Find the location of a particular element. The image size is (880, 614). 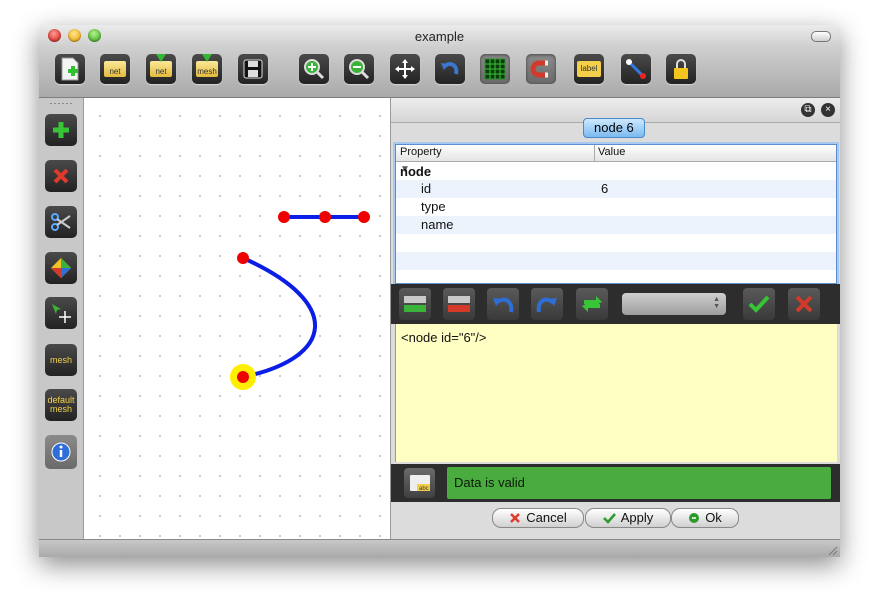

add-row-icon is located at coordinates (415, 304).